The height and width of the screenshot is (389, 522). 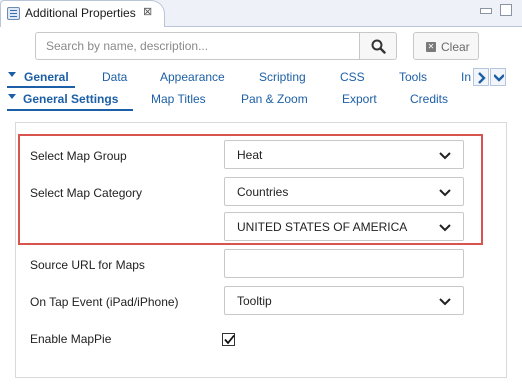 I want to click on search-box, so click(x=197, y=46).